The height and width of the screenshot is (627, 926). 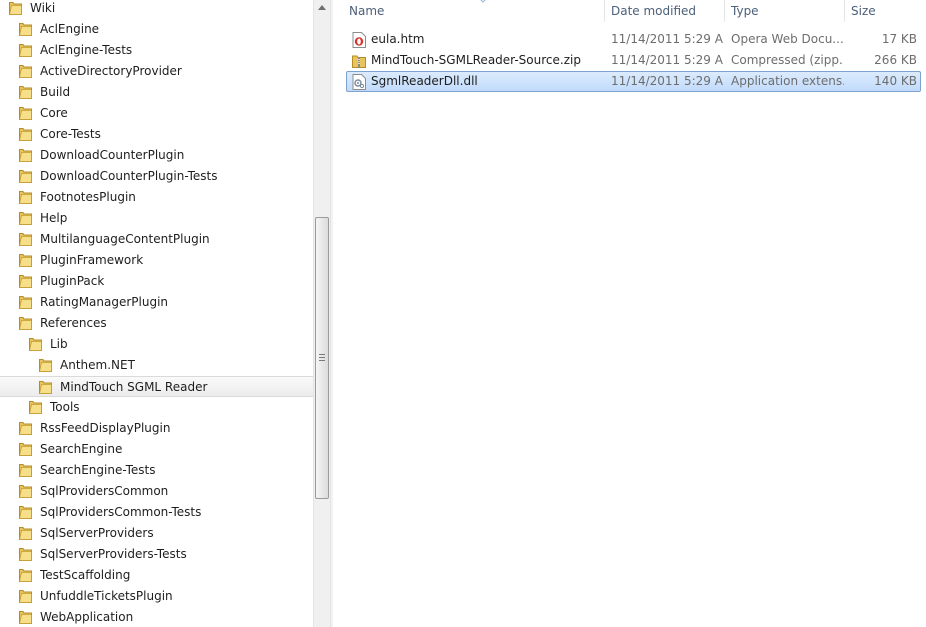 What do you see at coordinates (156, 596) in the screenshot?
I see `tree-node-unfuddleticketsplugin: UnfuddleTicketsPlugin` at bounding box center [156, 596].